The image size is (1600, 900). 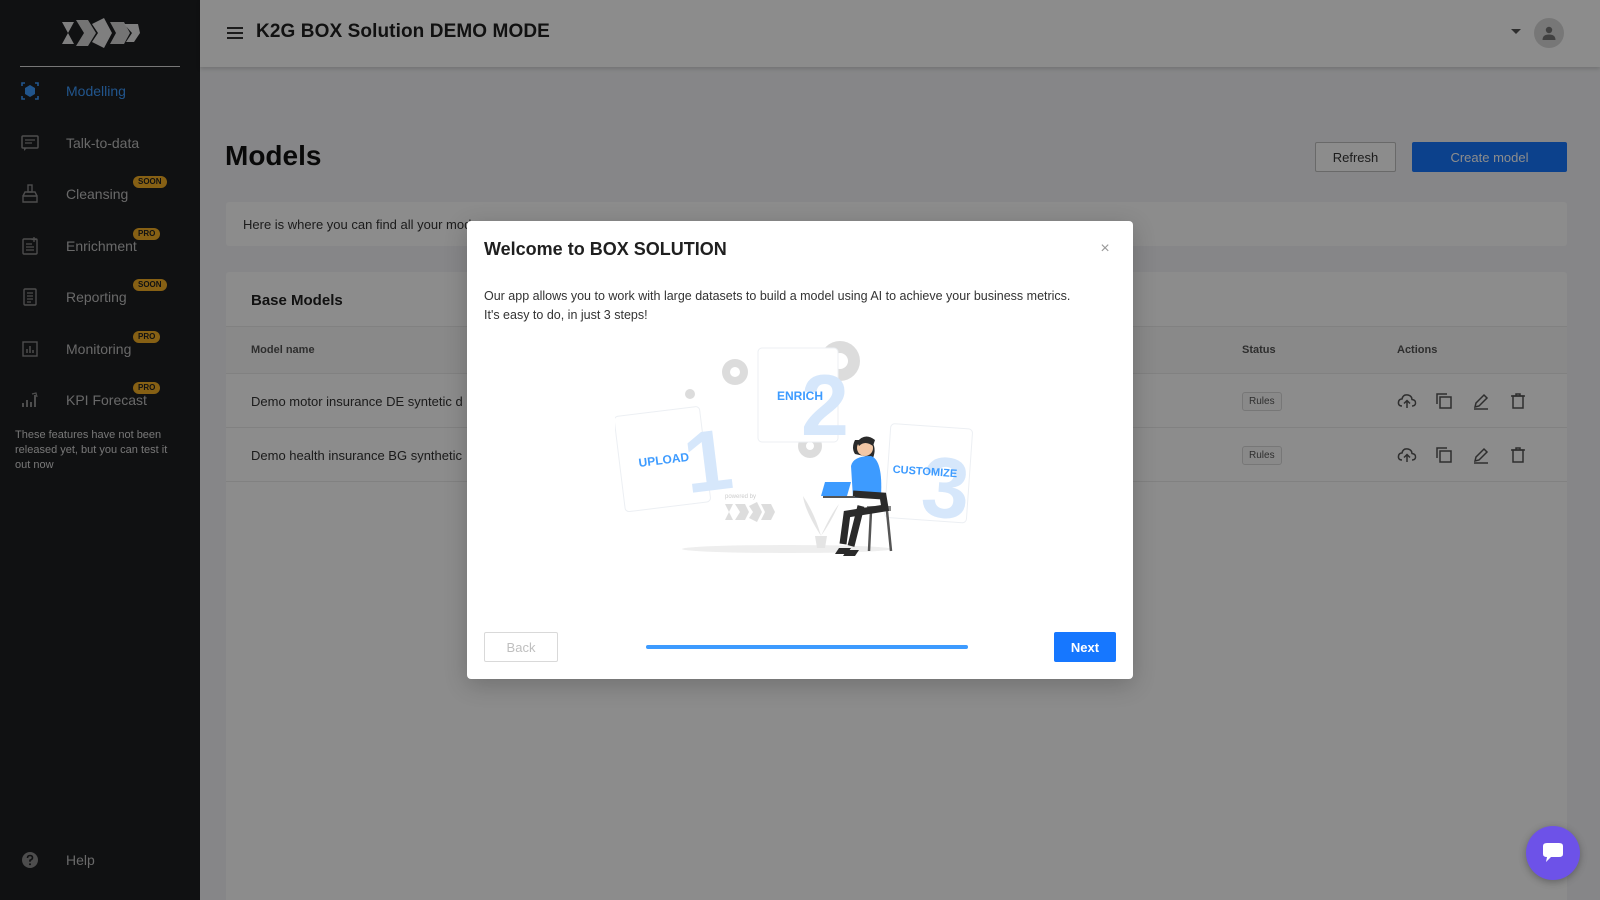 I want to click on svg-text: 3, so click(x=945, y=488).